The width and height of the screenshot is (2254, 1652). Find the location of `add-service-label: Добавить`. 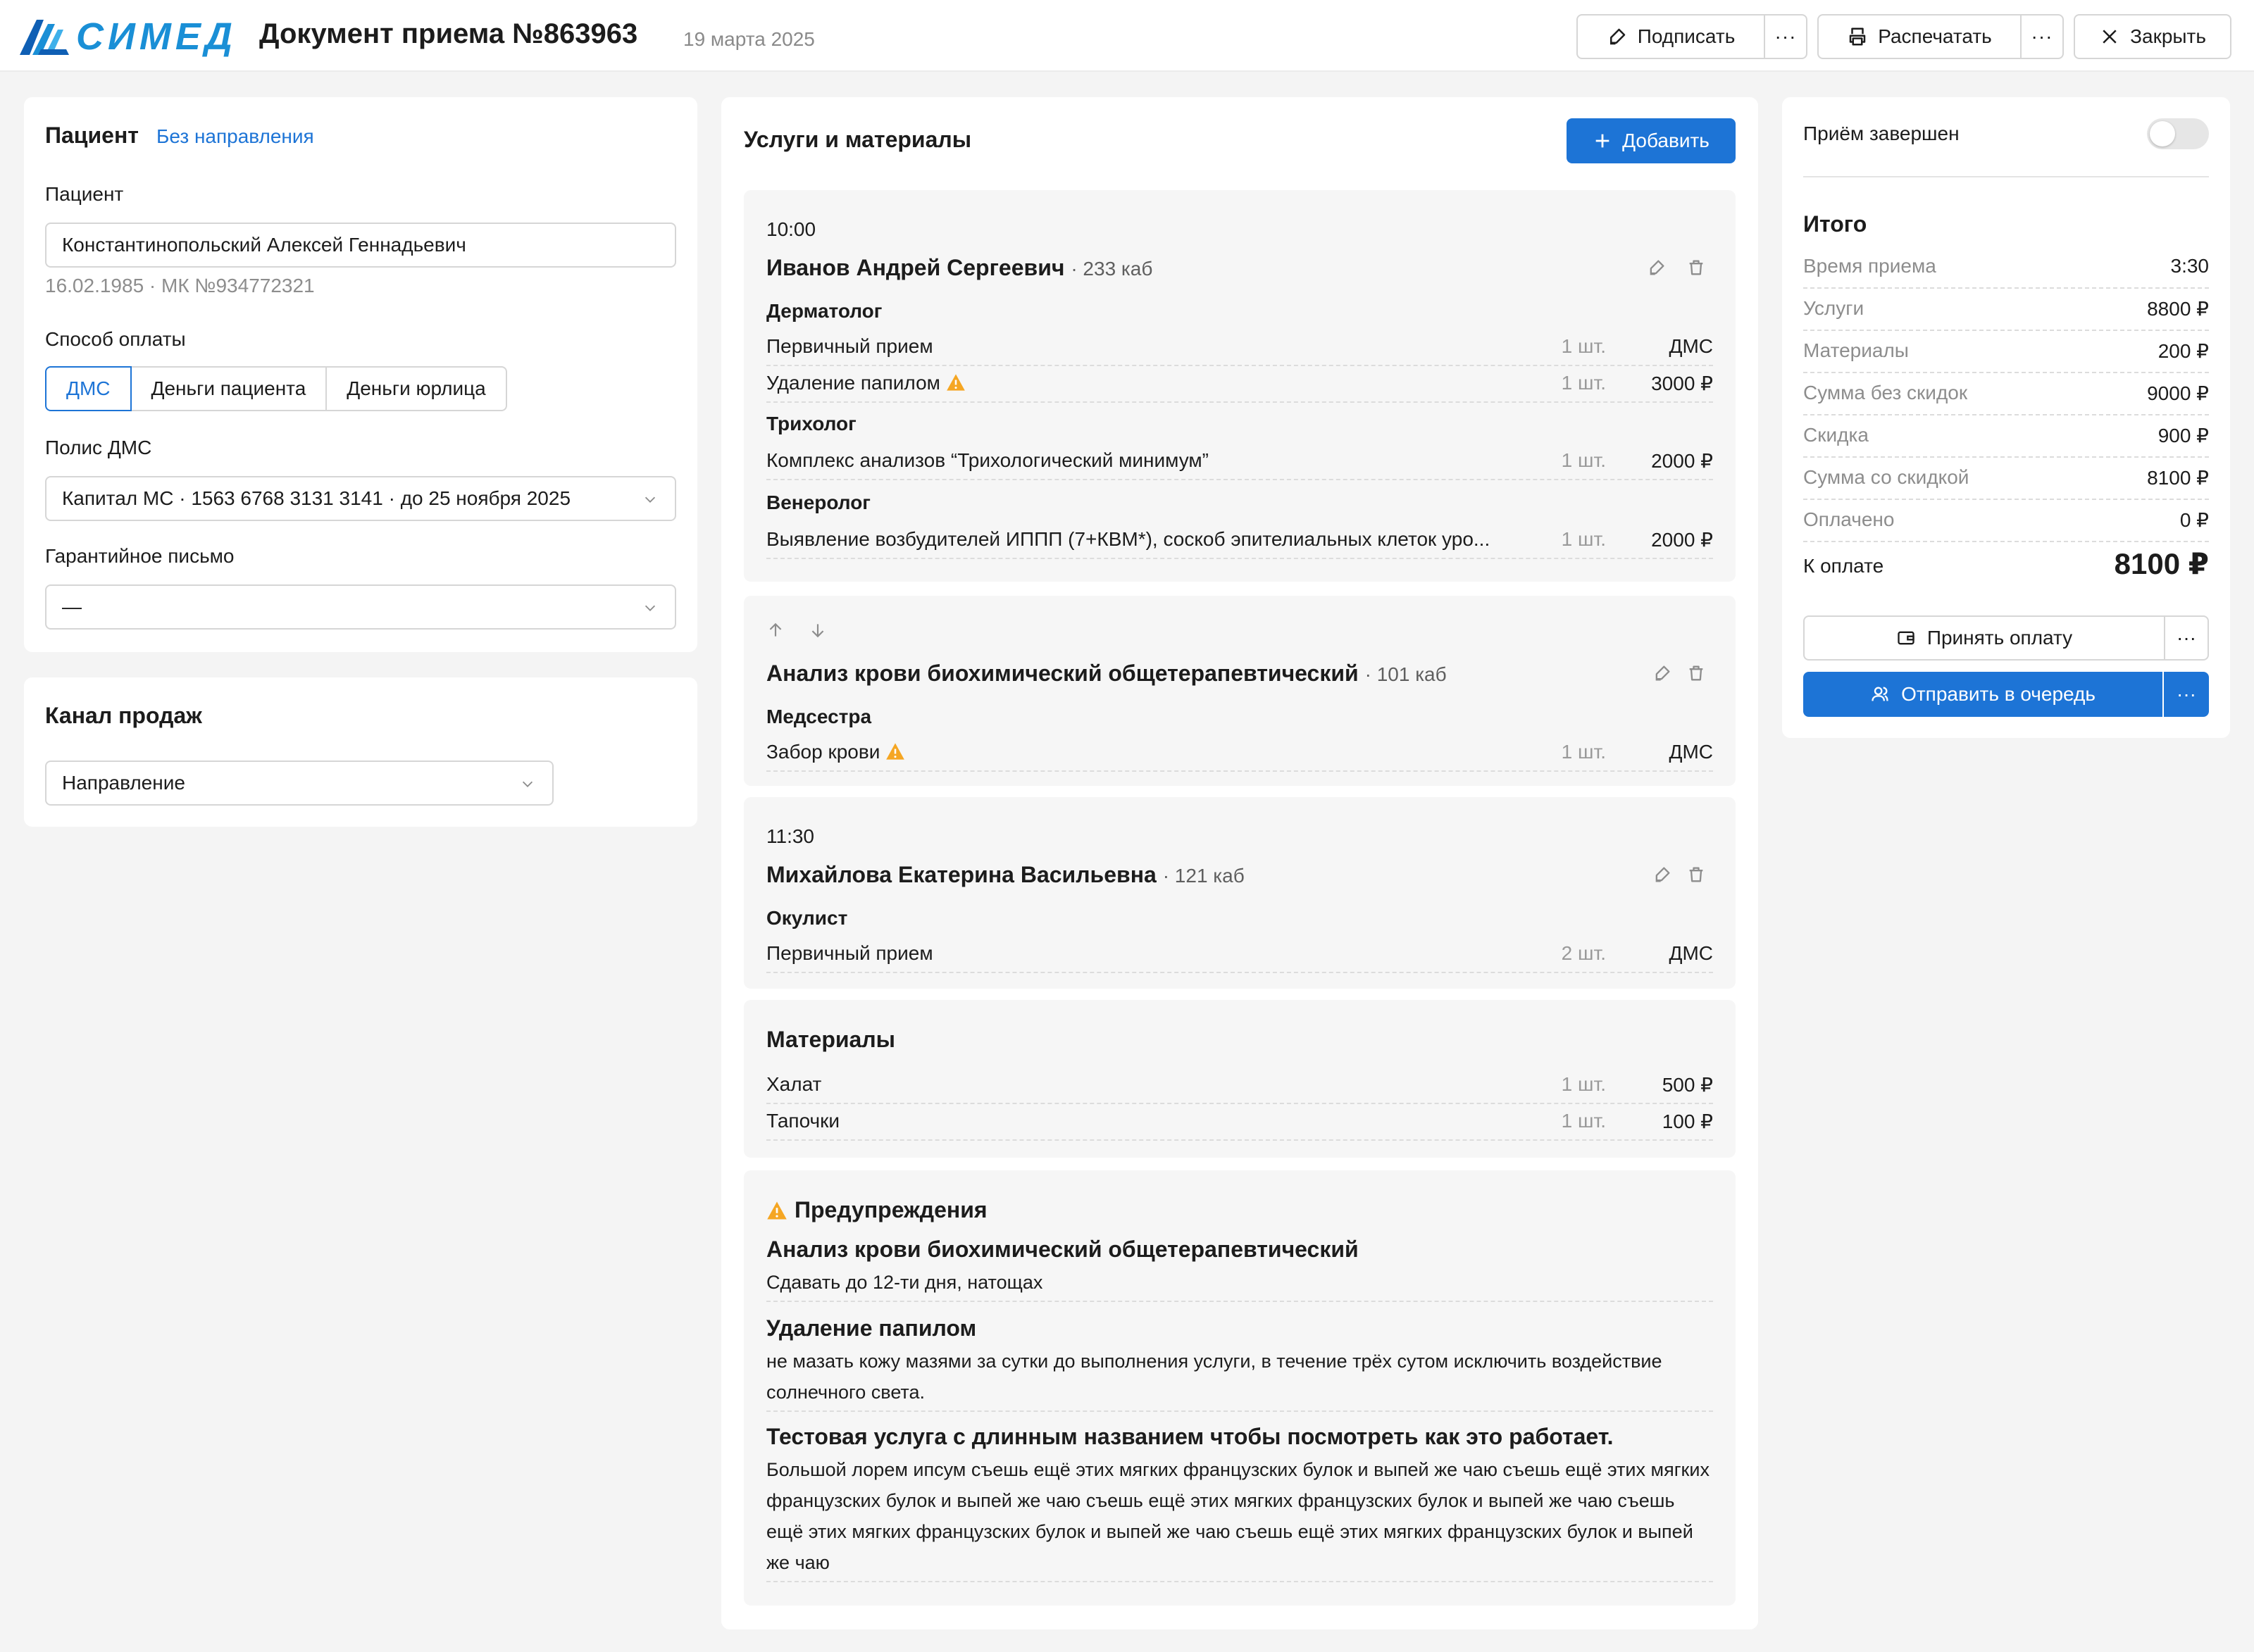

add-service-label: Добавить is located at coordinates (1666, 140).